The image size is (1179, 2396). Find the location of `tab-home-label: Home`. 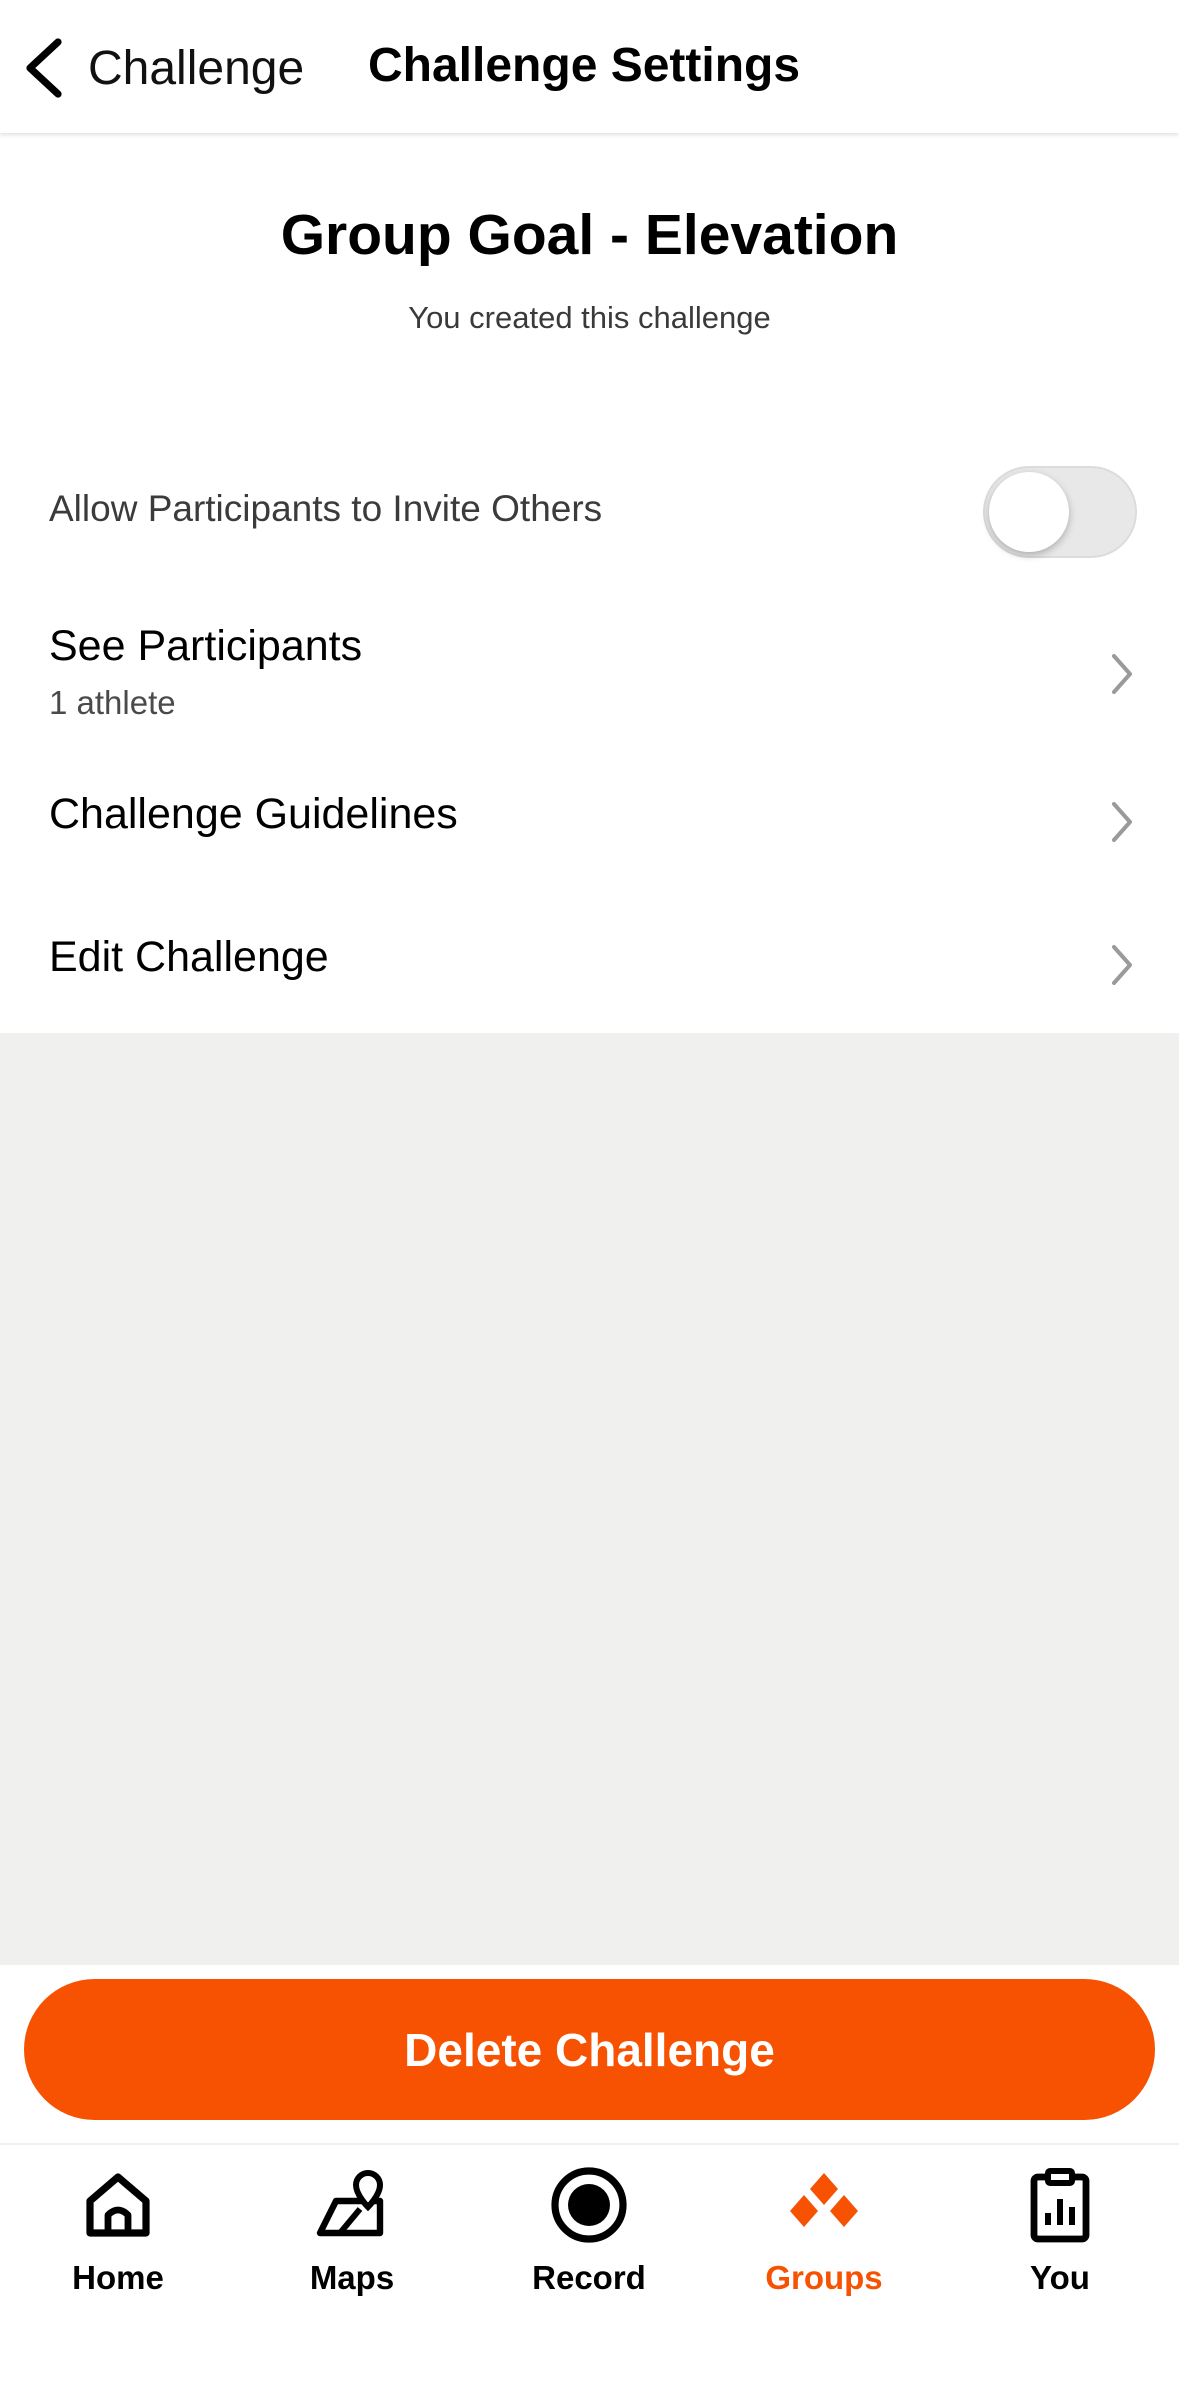

tab-home-label: Home is located at coordinates (118, 2277).